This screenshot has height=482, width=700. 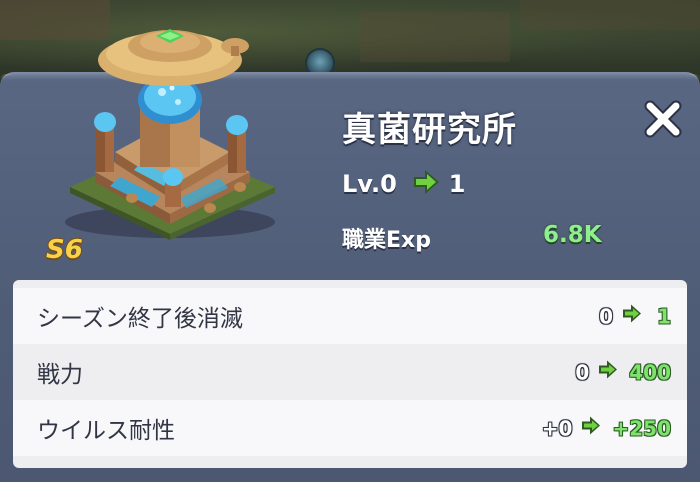 I want to click on building-name: 真菌研究所, so click(x=429, y=130).